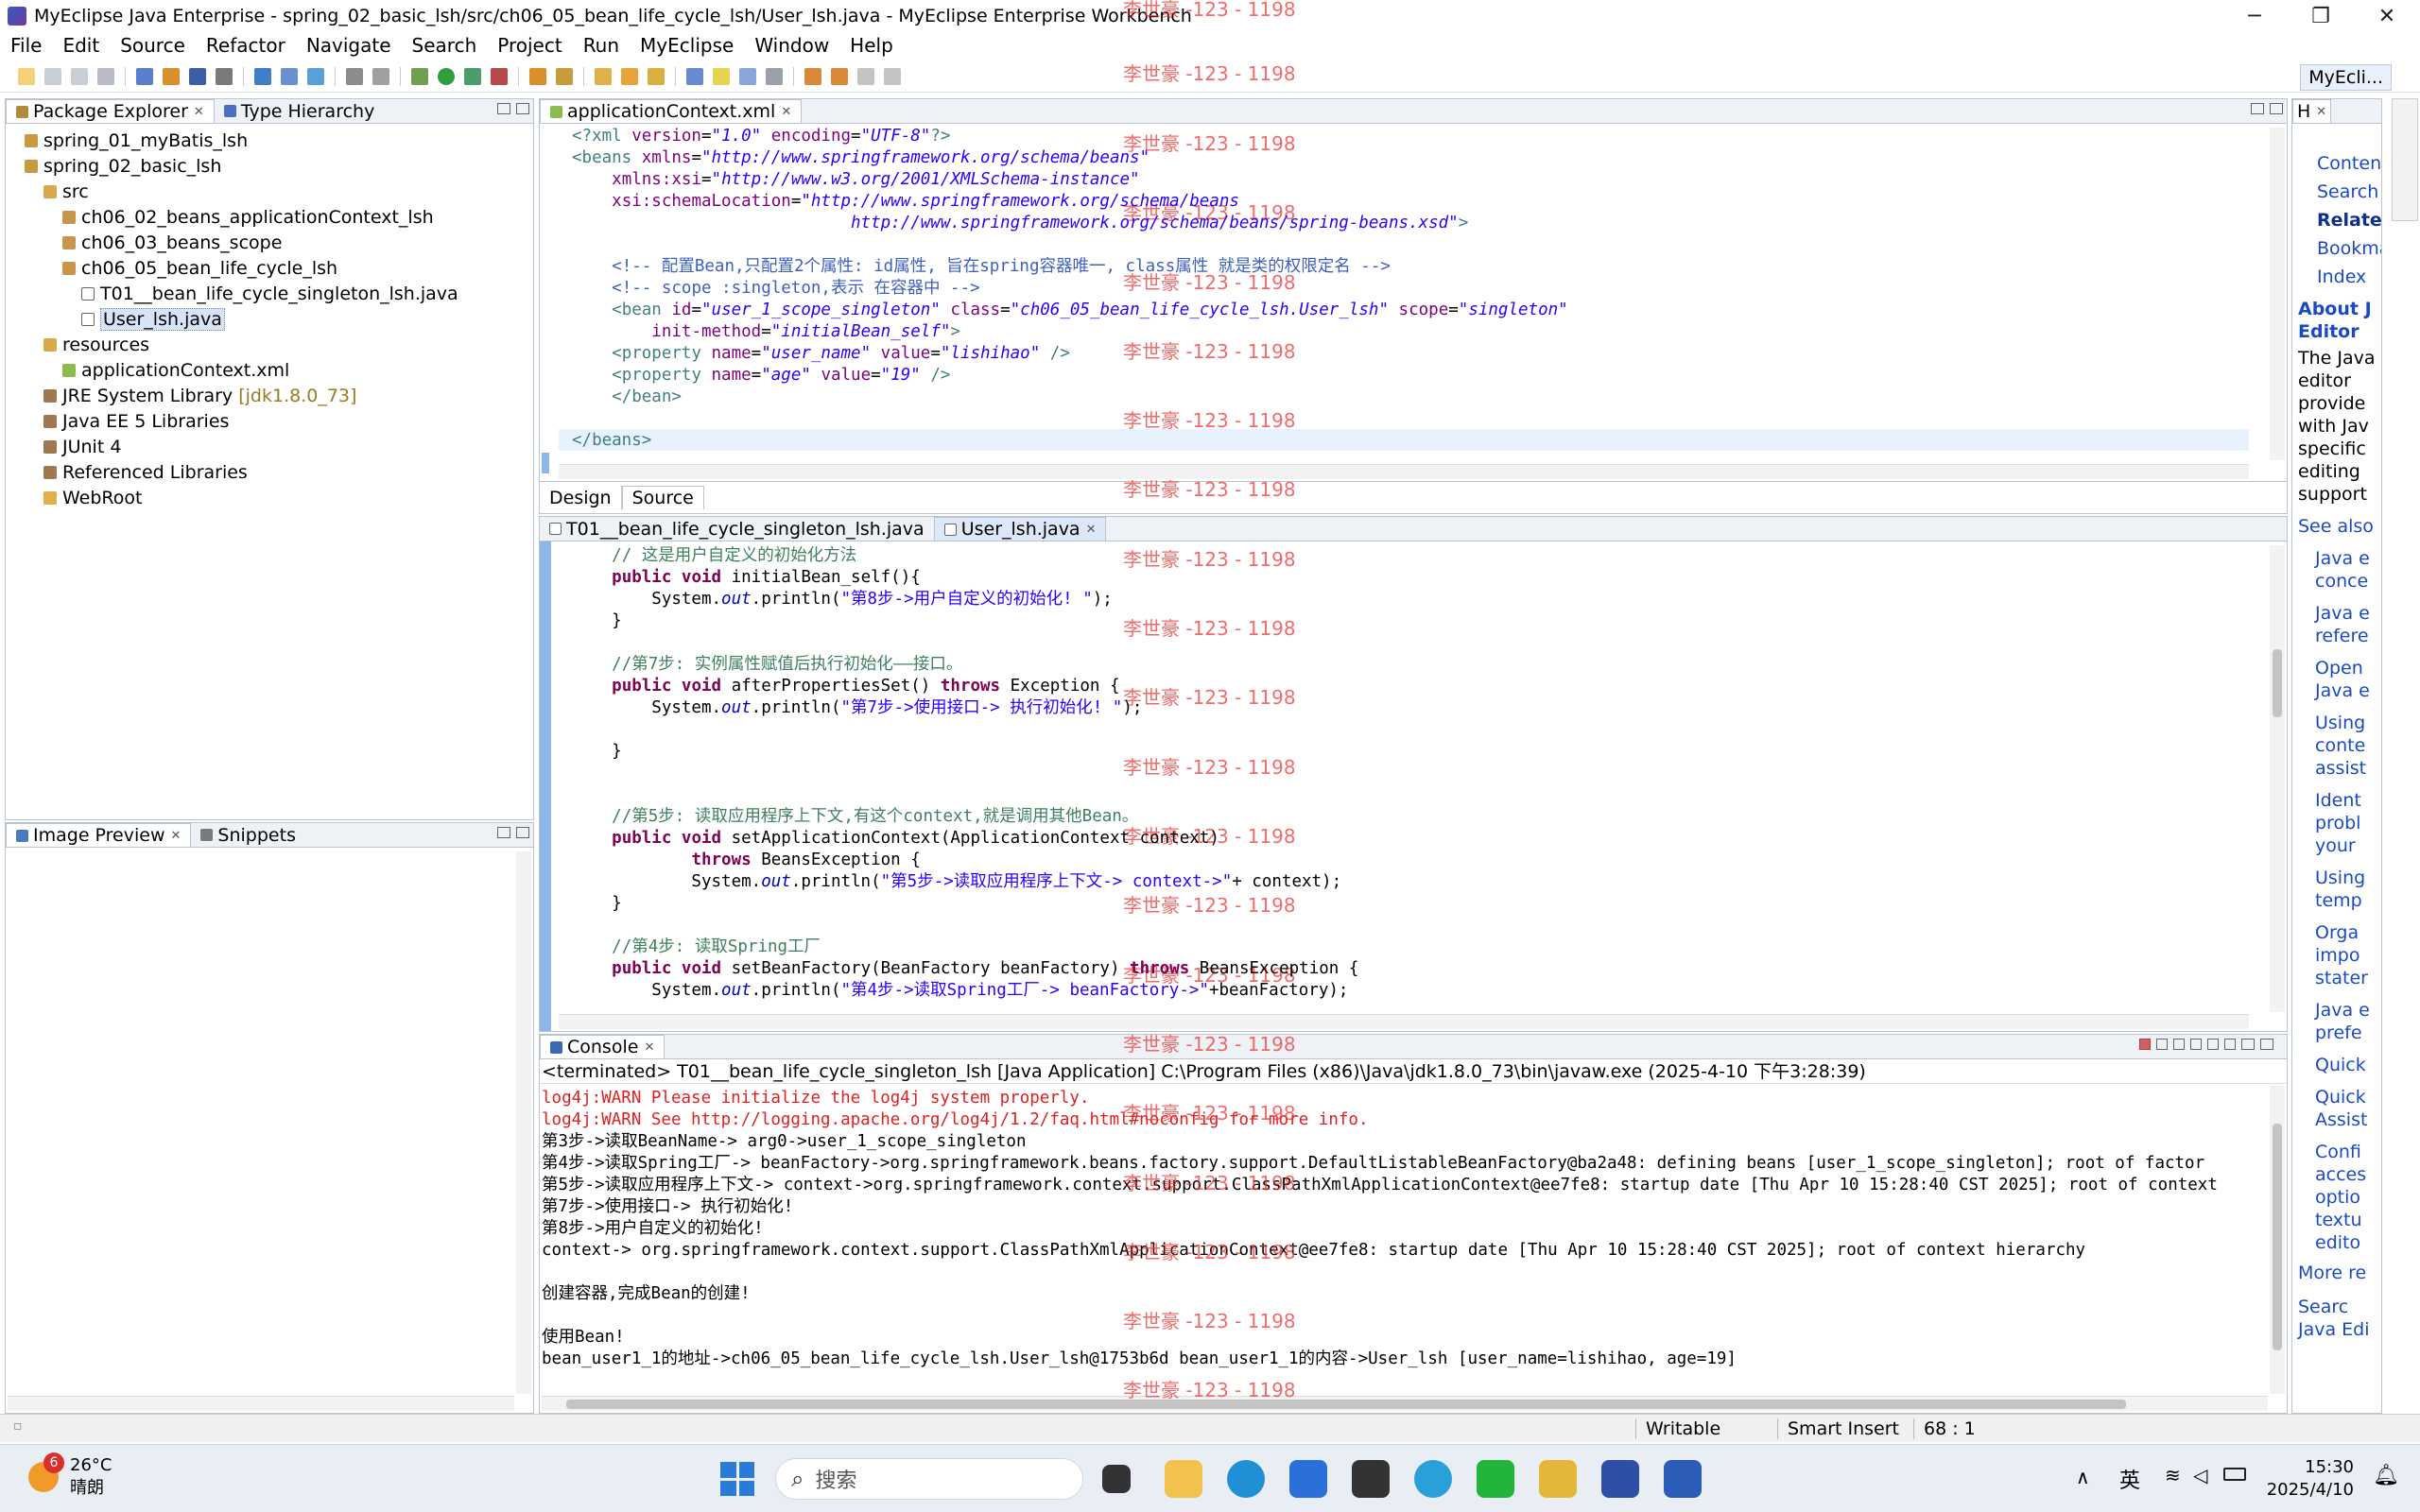 This screenshot has height=1512, width=2420. What do you see at coordinates (26, 76) in the screenshot?
I see `new-icon` at bounding box center [26, 76].